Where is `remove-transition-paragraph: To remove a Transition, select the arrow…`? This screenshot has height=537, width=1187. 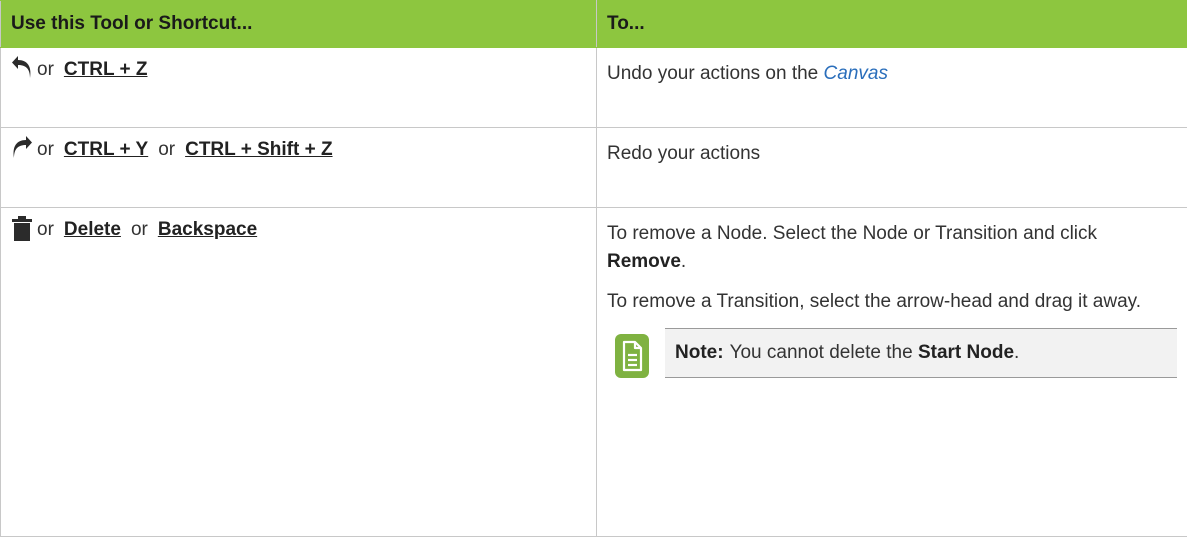
remove-transition-paragraph: To remove a Transition, select the arrow… is located at coordinates (892, 302).